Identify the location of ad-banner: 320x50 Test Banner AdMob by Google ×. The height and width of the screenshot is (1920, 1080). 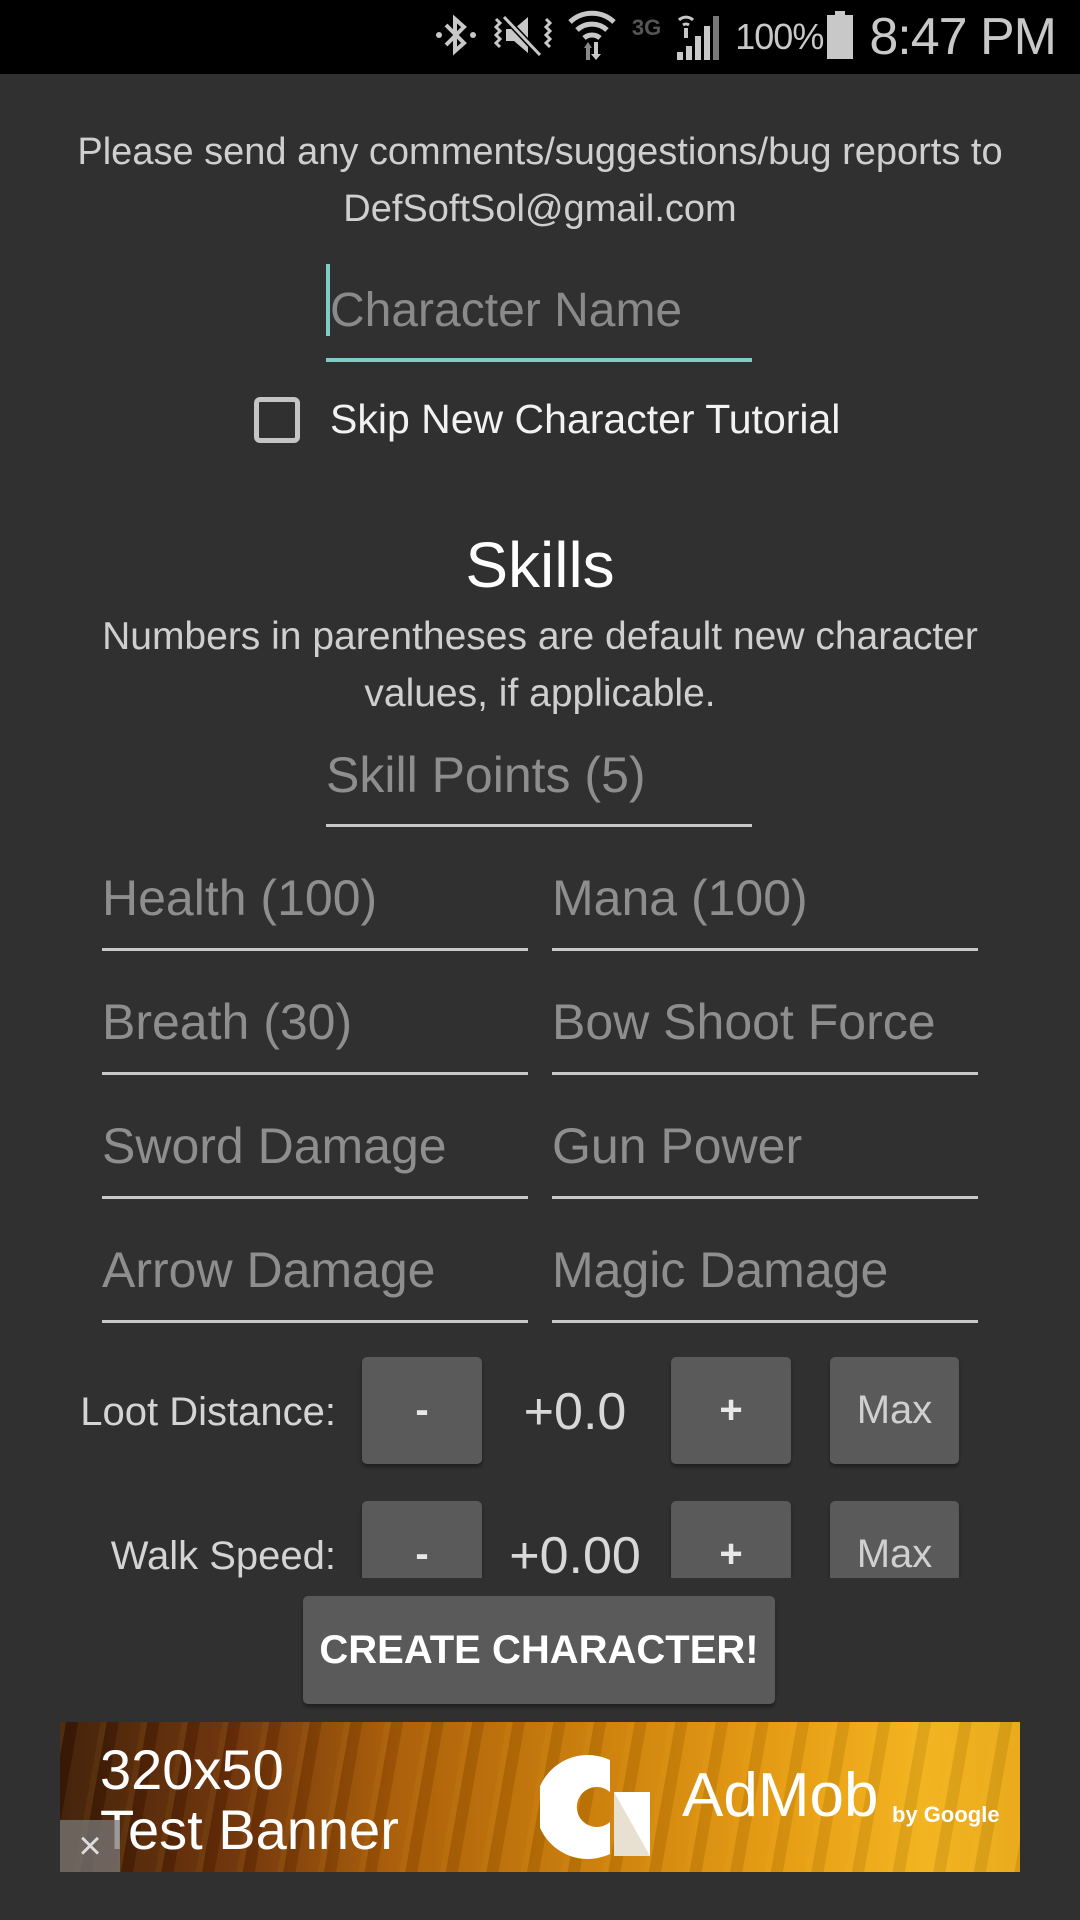
(540, 1797).